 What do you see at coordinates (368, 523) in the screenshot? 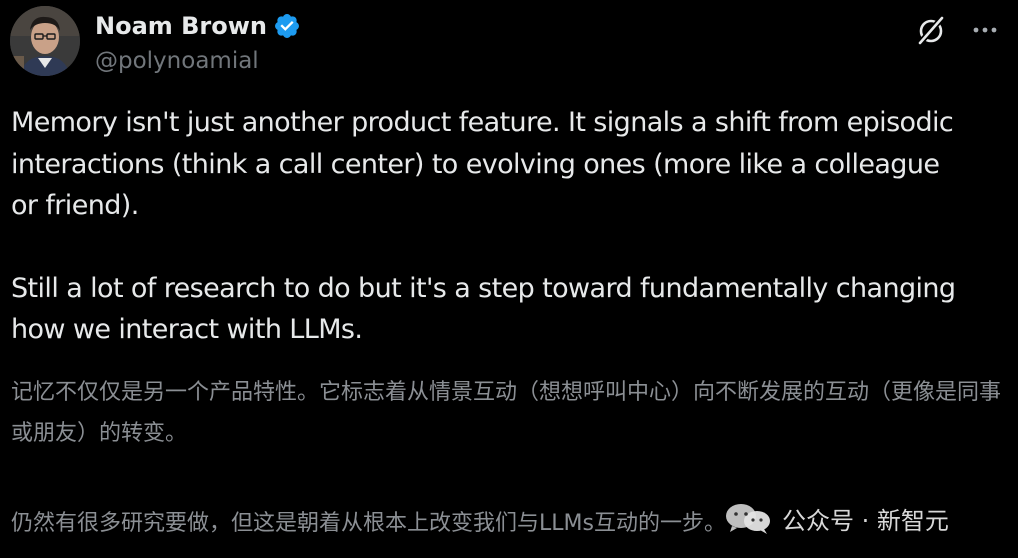
I see `translation-paragraph: 仍然有很多研究要做，但这是朝着从根本上改变我们与LLMs互动的一步。` at bounding box center [368, 523].